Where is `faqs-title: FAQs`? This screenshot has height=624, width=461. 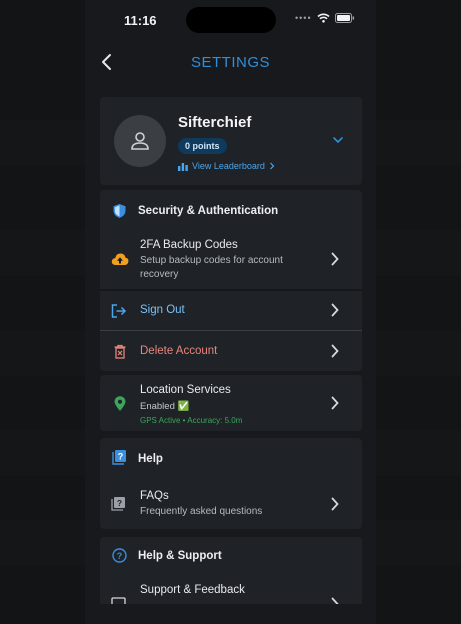 faqs-title: FAQs is located at coordinates (154, 496).